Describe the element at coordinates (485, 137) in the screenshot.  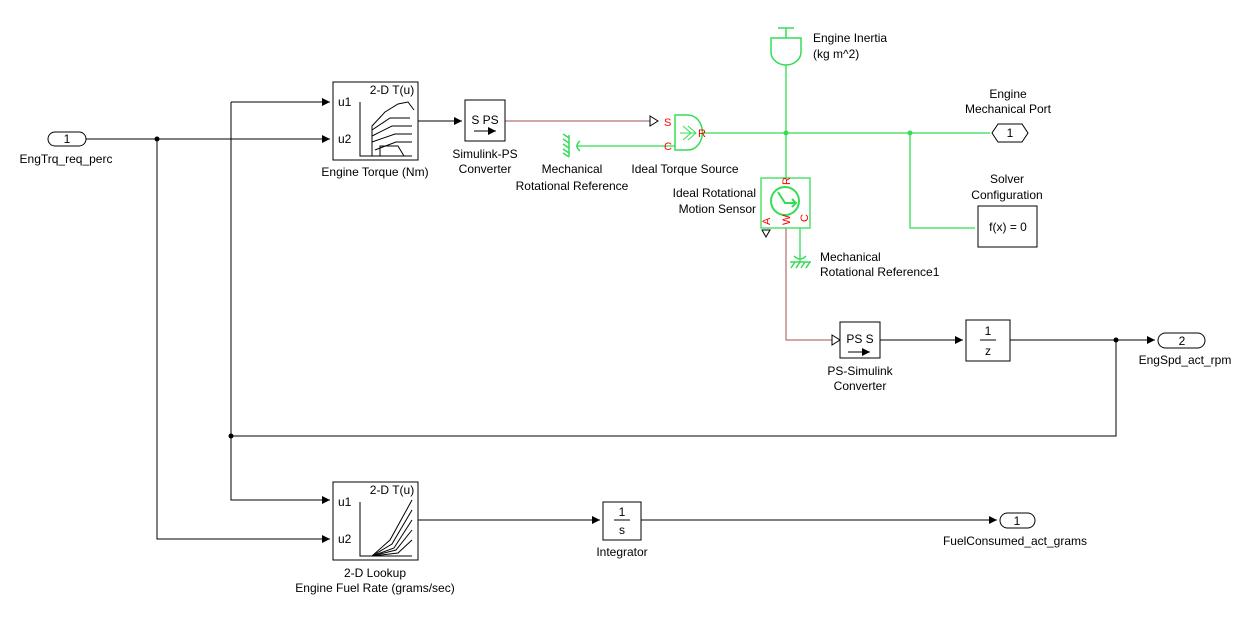
I see `simulink-ps-converter-block: S PS Simulink-PS Converter` at that location.